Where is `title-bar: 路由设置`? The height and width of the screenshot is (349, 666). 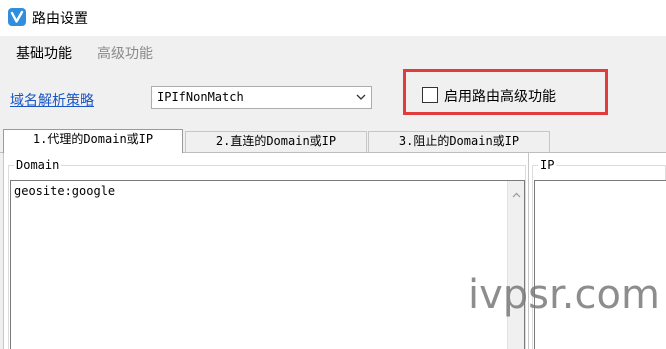
title-bar: 路由设置 is located at coordinates (333, 18).